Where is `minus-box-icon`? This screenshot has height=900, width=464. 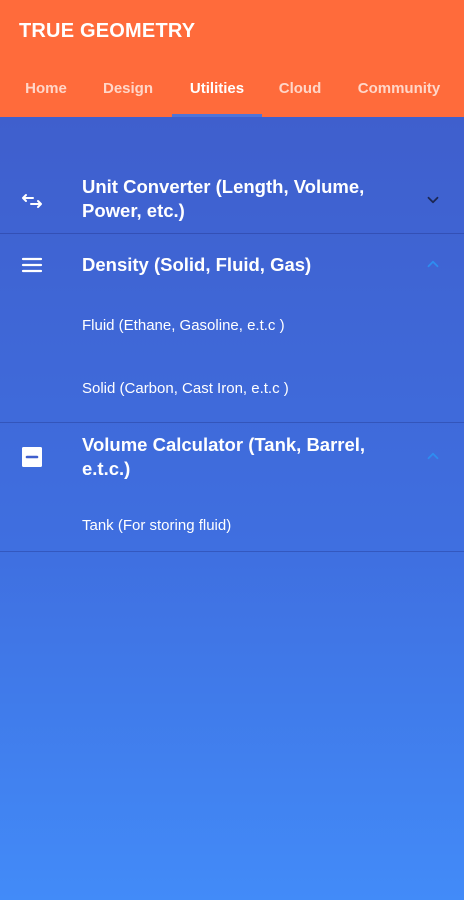 minus-box-icon is located at coordinates (32, 457).